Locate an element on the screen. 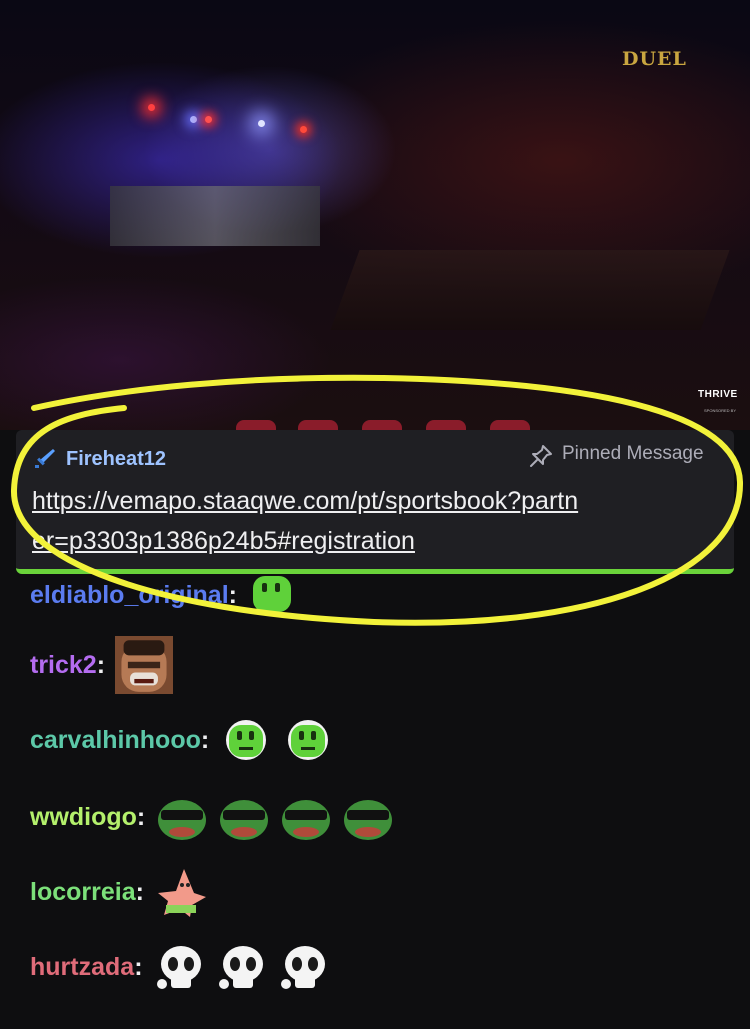  pinned-message-label: Pinned Message is located at coordinates (633, 453).